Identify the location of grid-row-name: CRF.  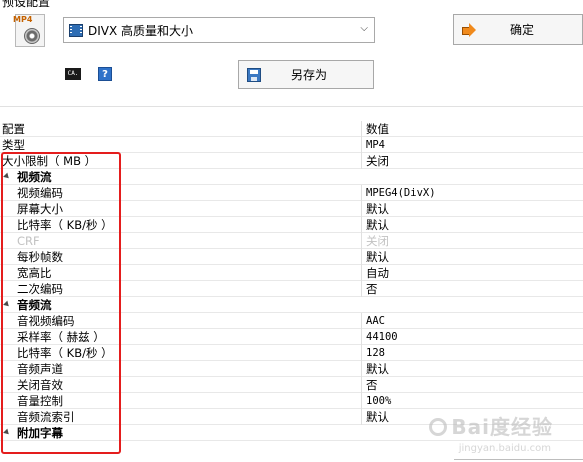
(28, 241).